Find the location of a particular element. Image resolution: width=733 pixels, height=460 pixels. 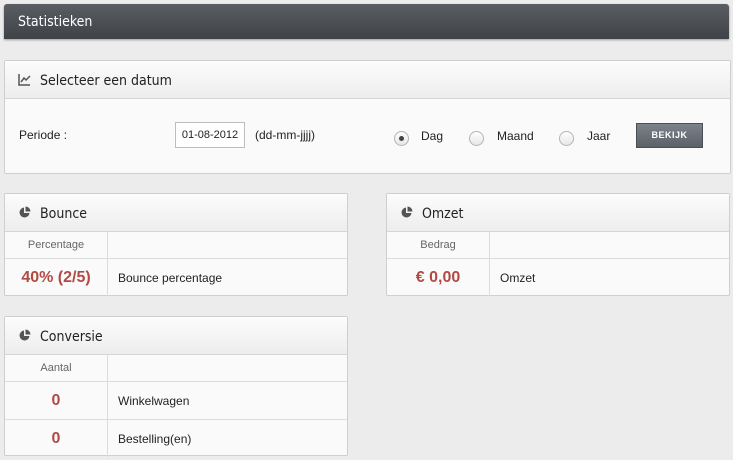

period-label: Periode : is located at coordinates (43, 135).